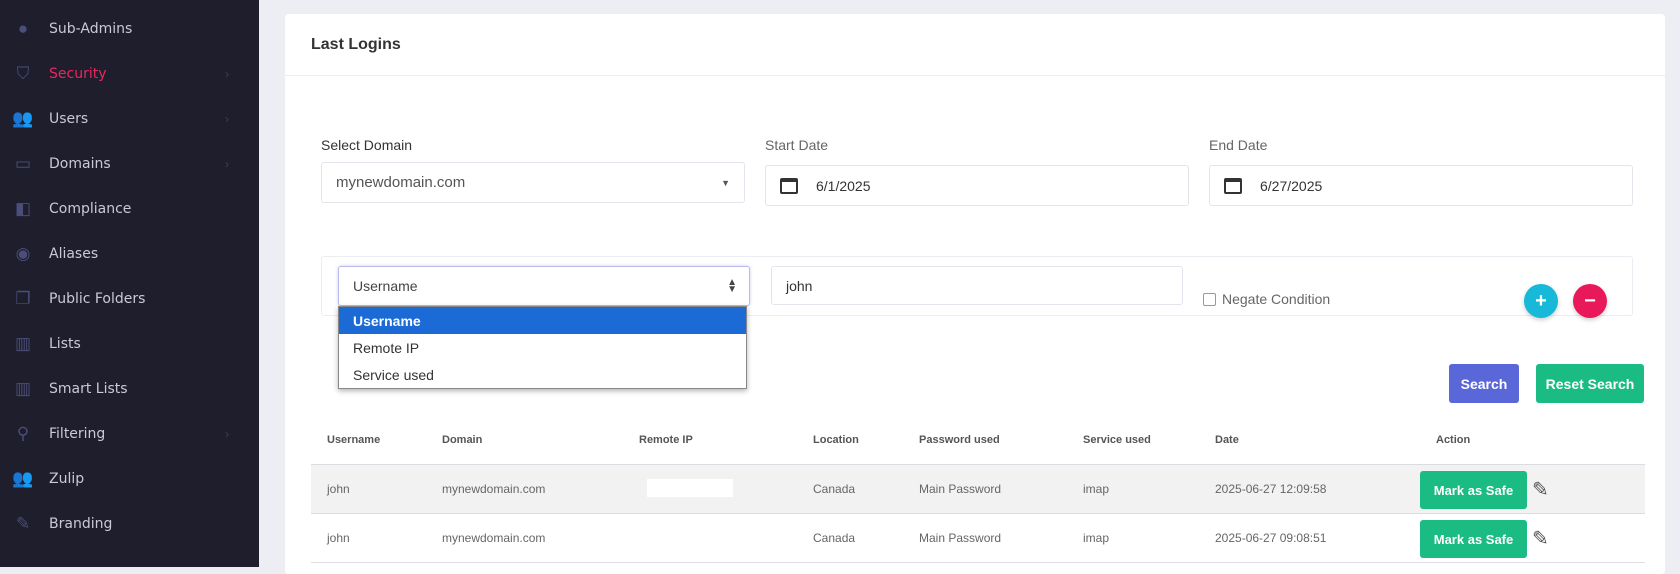 The image size is (1680, 574). I want to click on sidebar-item-lists: ▥ Lists, so click(129, 344).